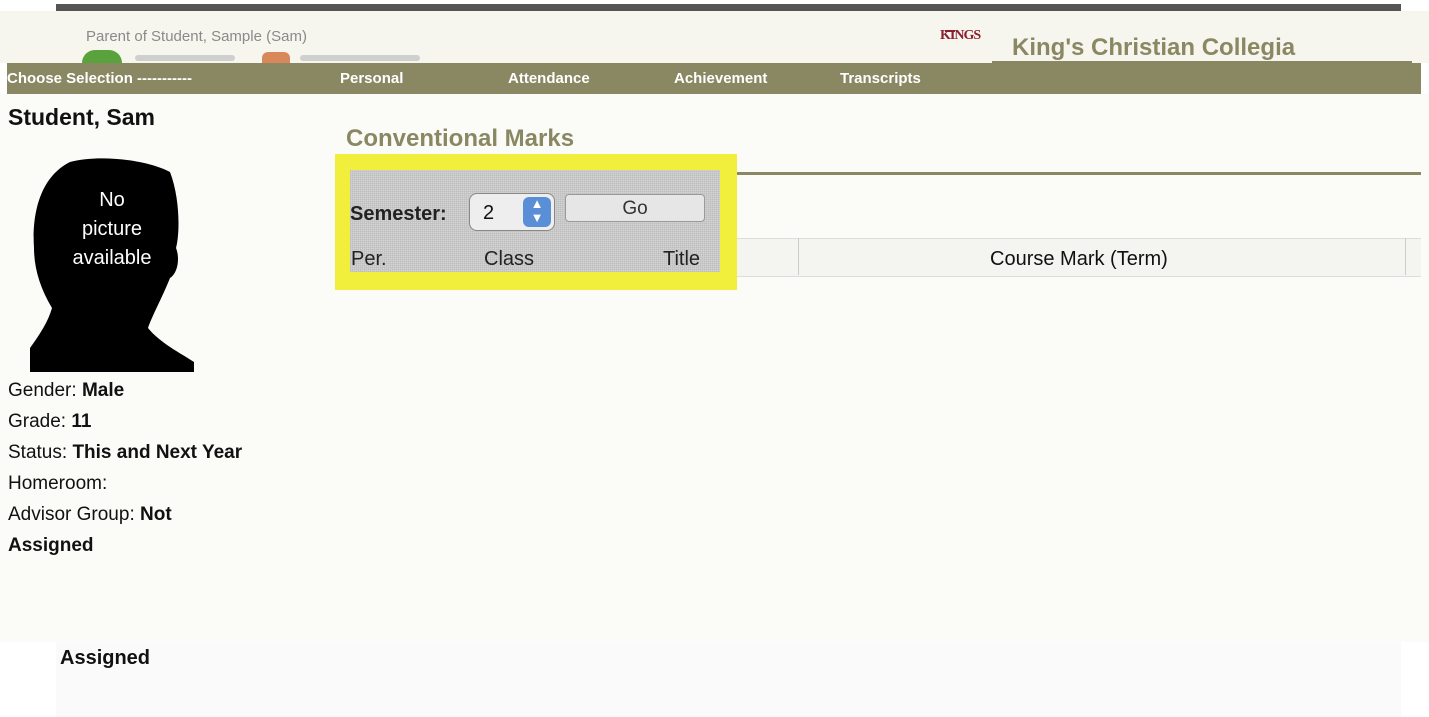  I want to click on semester-select: 2 ▲ ▼, so click(512, 212).